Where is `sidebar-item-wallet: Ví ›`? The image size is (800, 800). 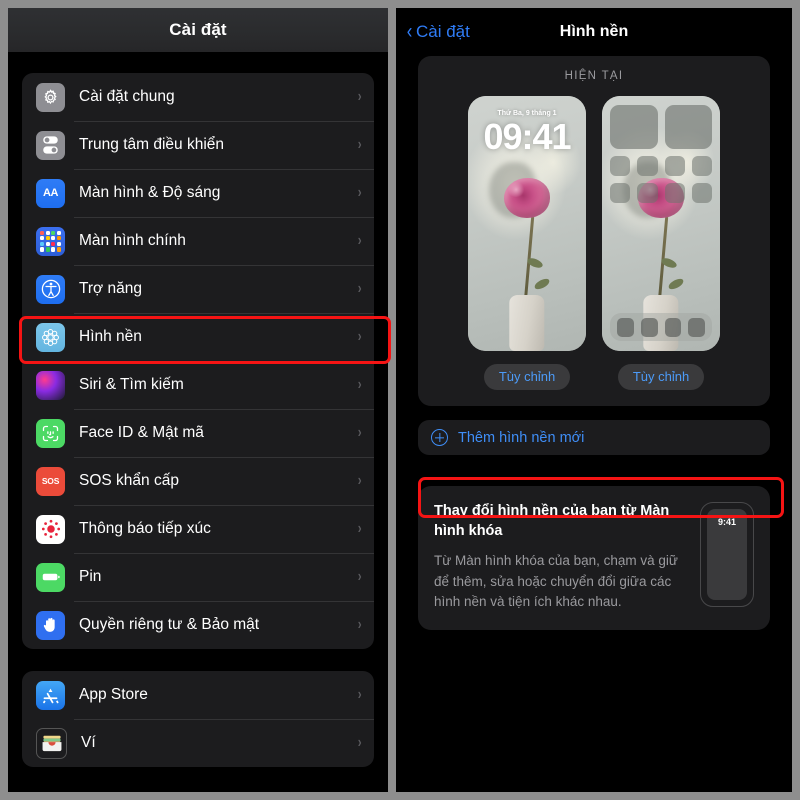 sidebar-item-wallet: Ví › is located at coordinates (198, 743).